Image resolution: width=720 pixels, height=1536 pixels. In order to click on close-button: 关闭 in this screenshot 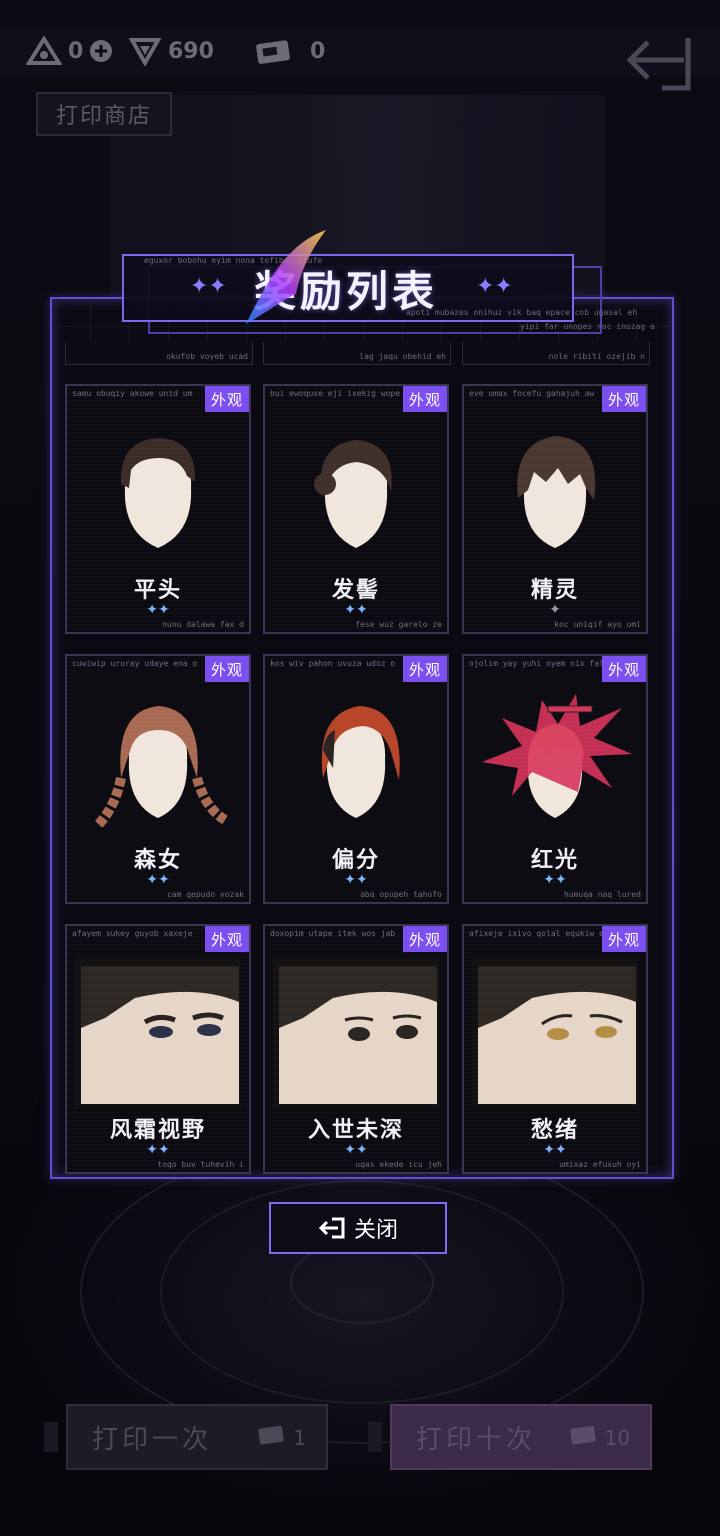, I will do `click(358, 1228)`.